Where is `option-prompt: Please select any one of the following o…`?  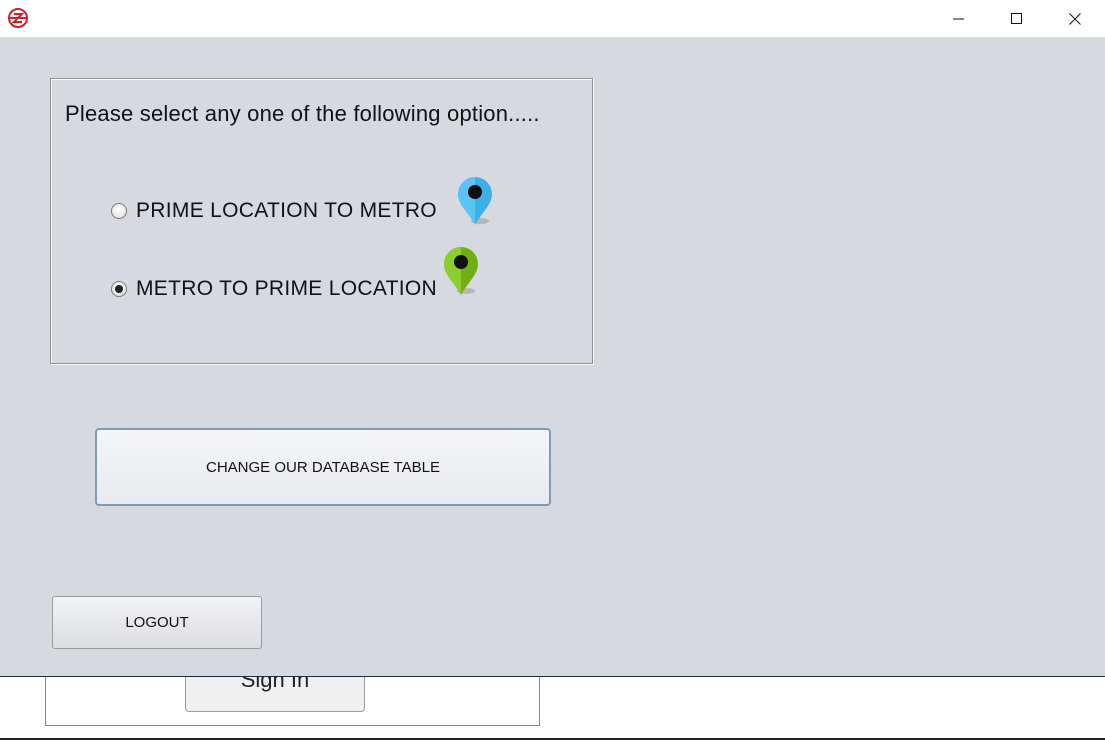
option-prompt: Please select any one of the following o… is located at coordinates (302, 113).